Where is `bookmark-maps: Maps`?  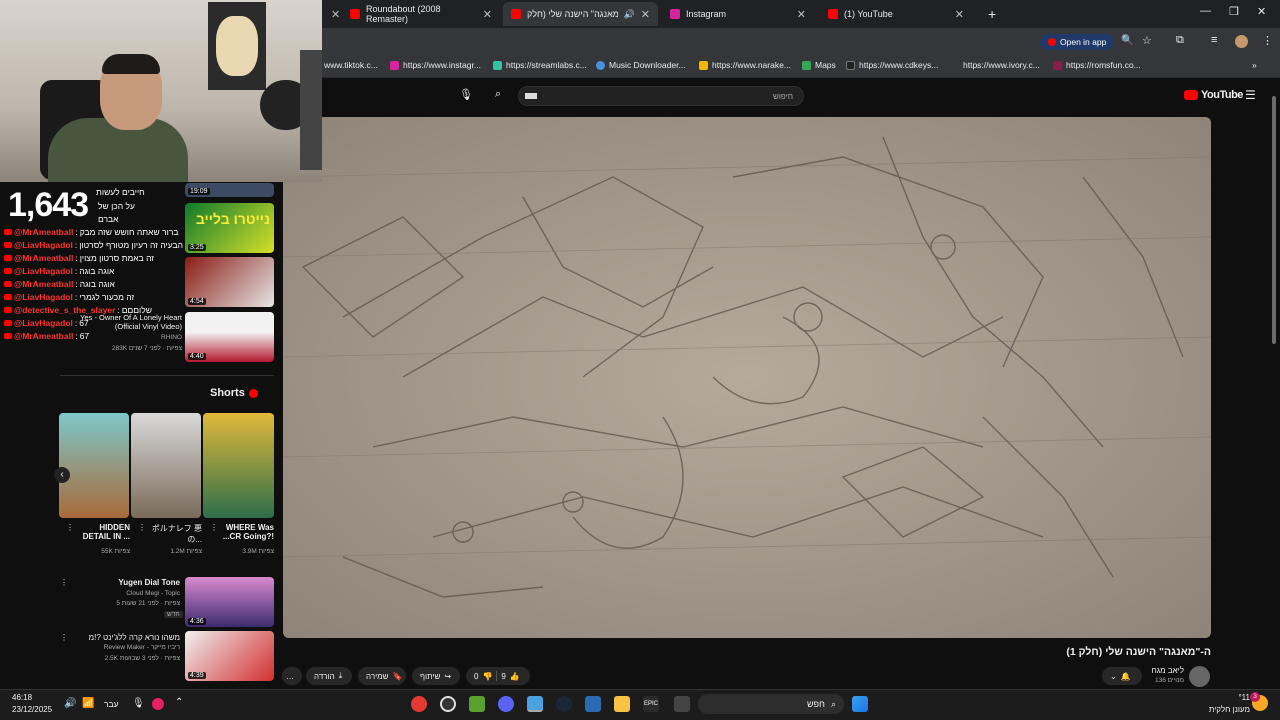 bookmark-maps: Maps is located at coordinates (819, 65).